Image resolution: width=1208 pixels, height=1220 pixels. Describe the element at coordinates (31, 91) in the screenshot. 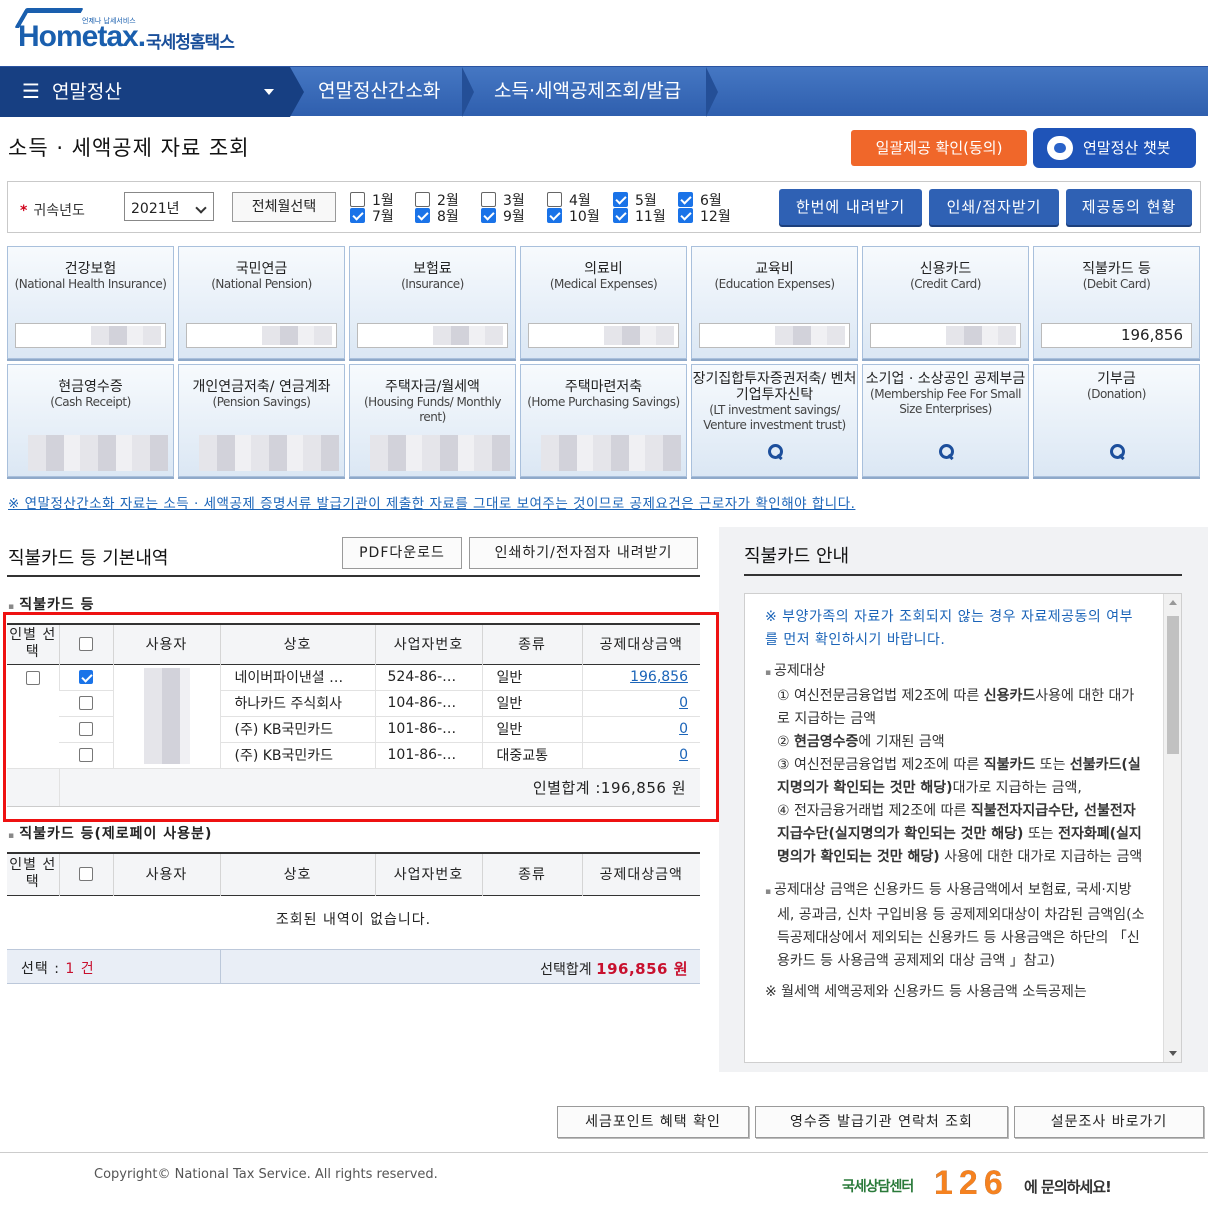

I see `hamburger-icon: ☰` at that location.